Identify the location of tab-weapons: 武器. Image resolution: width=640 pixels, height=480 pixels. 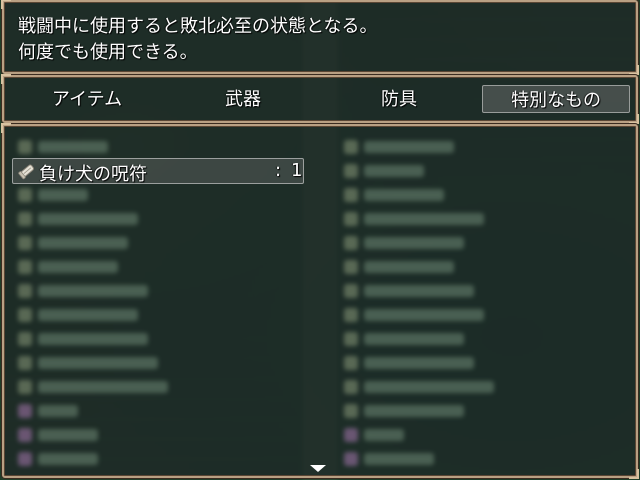
(243, 98).